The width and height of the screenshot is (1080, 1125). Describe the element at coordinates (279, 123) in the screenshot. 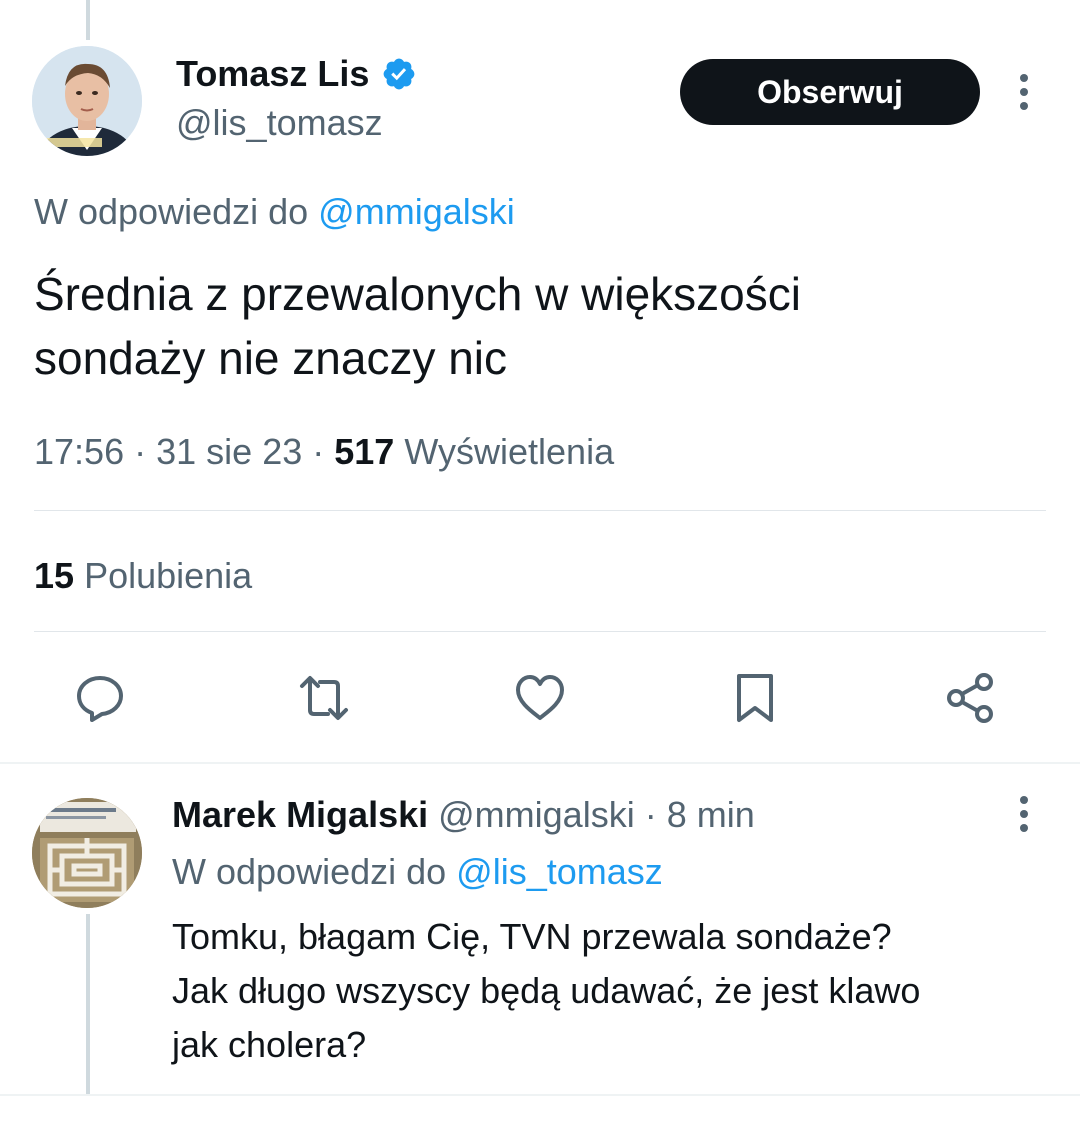

I see `author-handle: @lis_tomasz` at that location.